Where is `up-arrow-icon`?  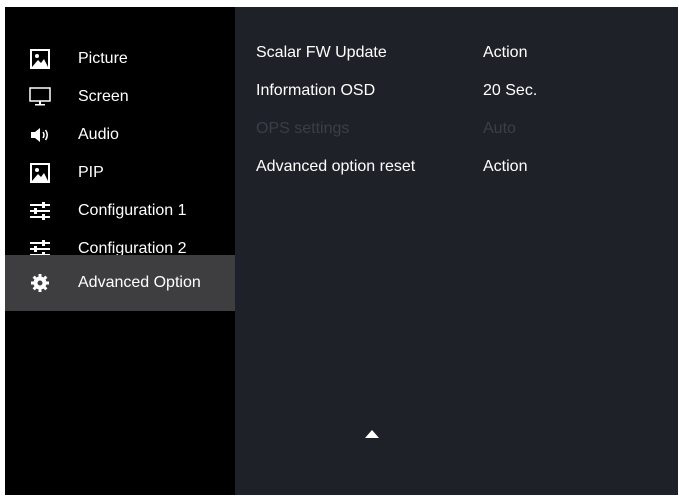
up-arrow-icon is located at coordinates (372, 434).